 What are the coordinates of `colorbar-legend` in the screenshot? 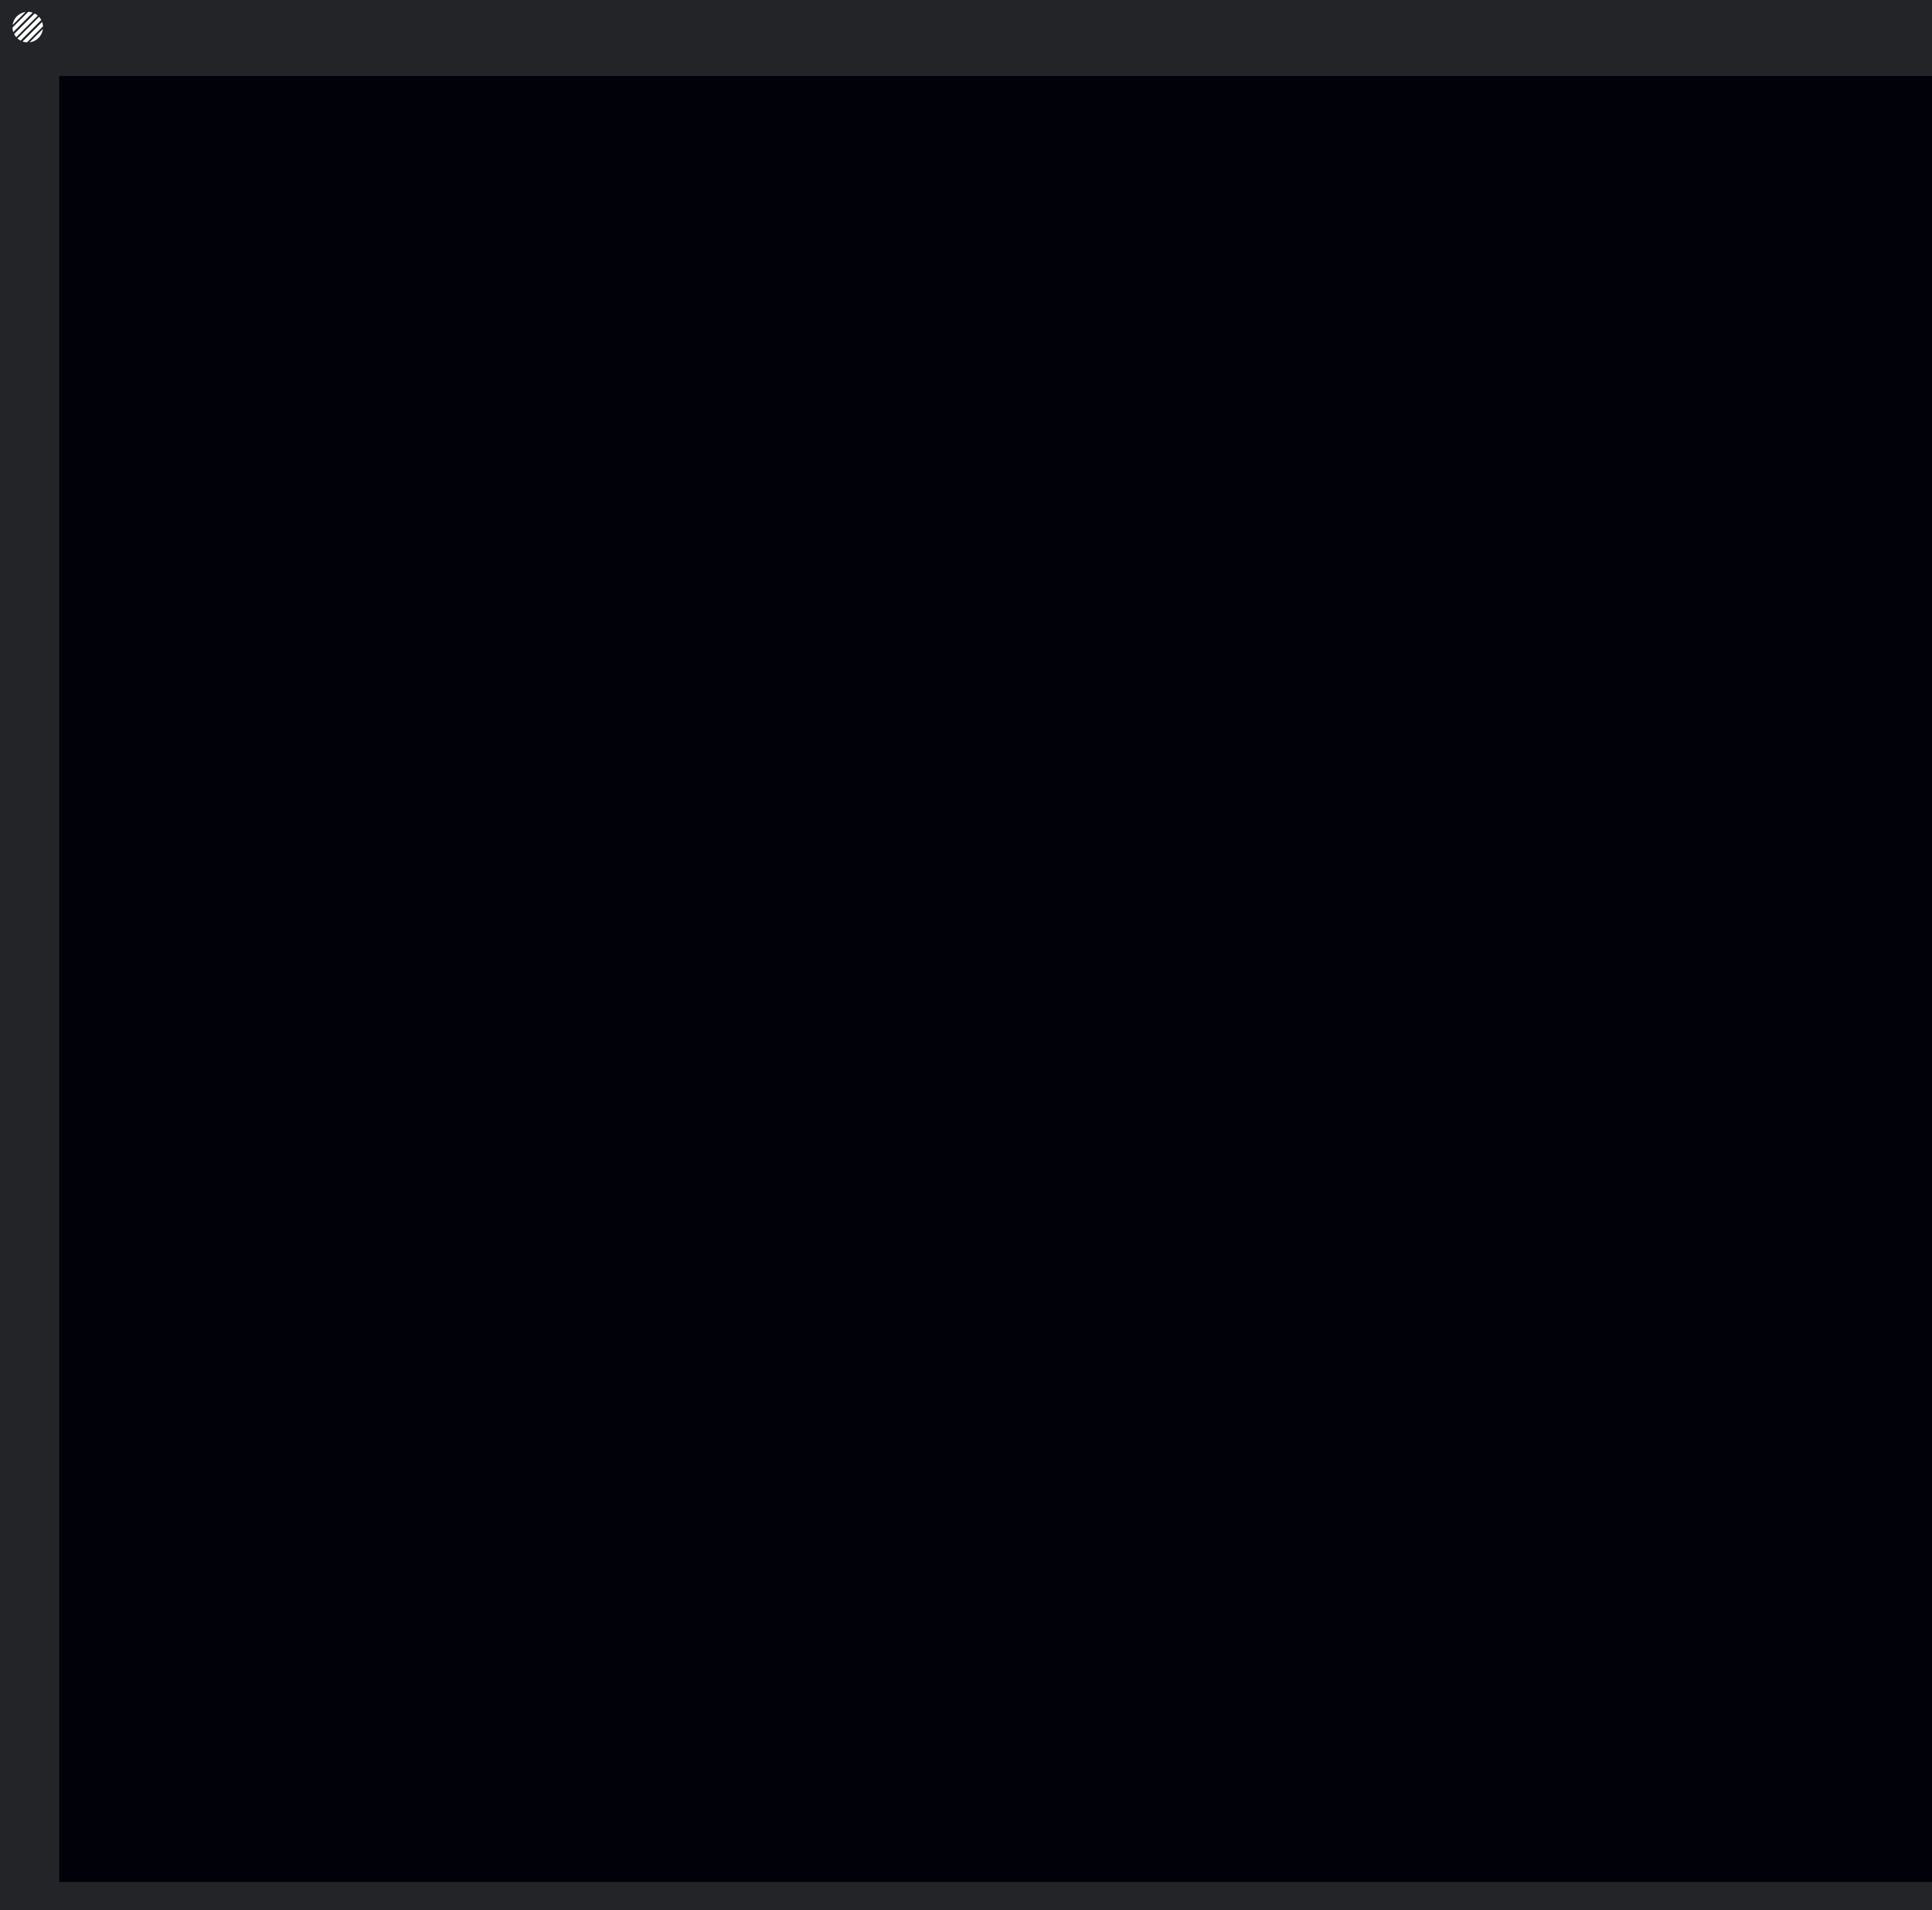 It's located at (966, 18).